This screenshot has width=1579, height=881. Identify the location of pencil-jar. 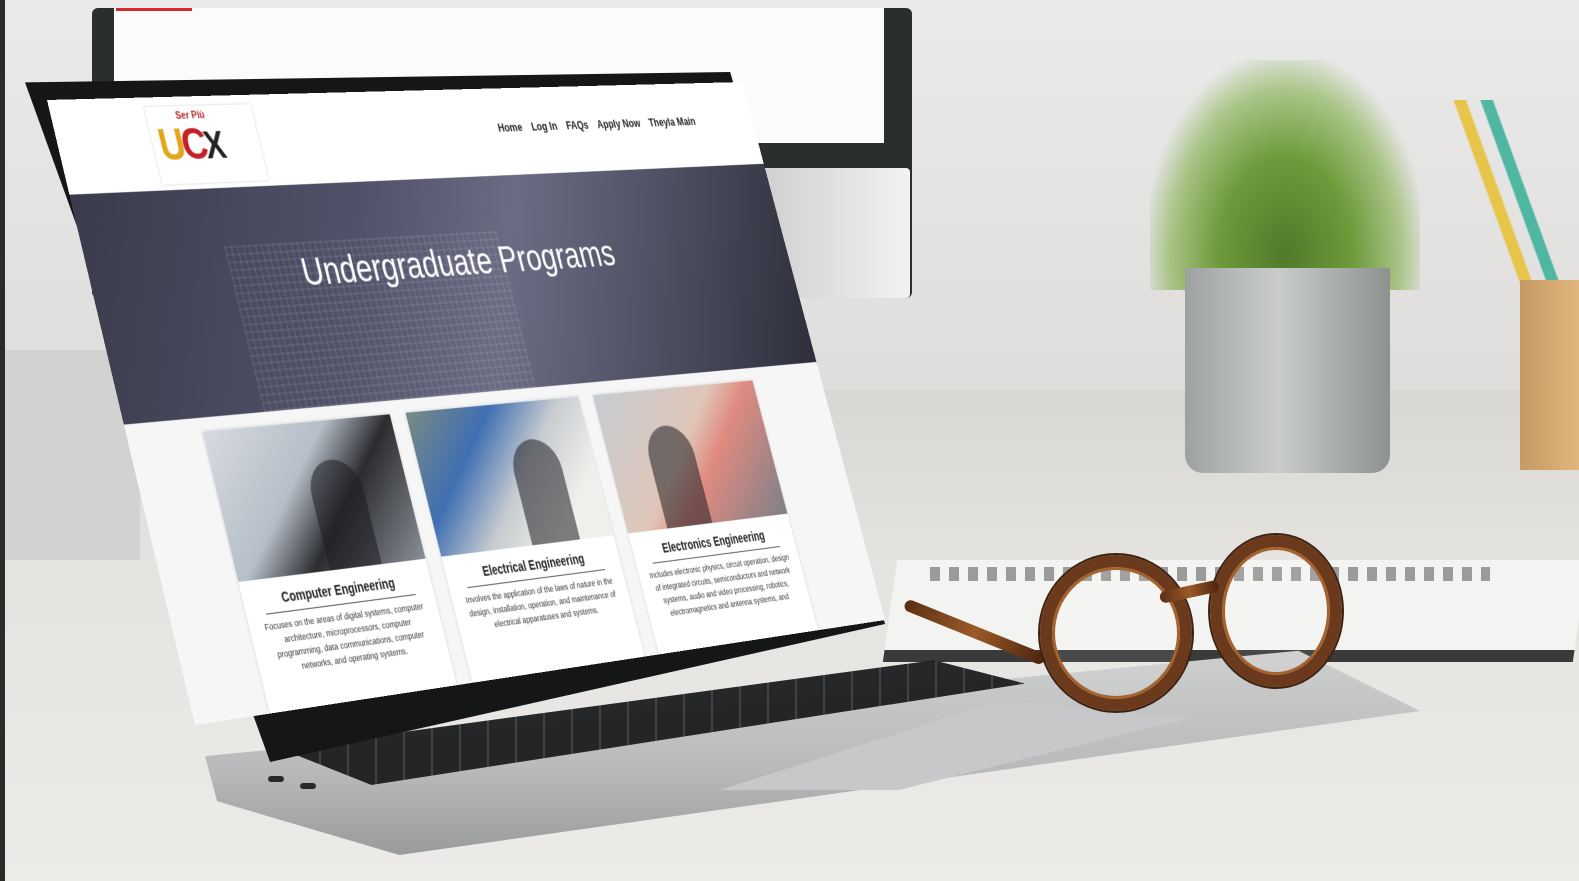
(1549, 375).